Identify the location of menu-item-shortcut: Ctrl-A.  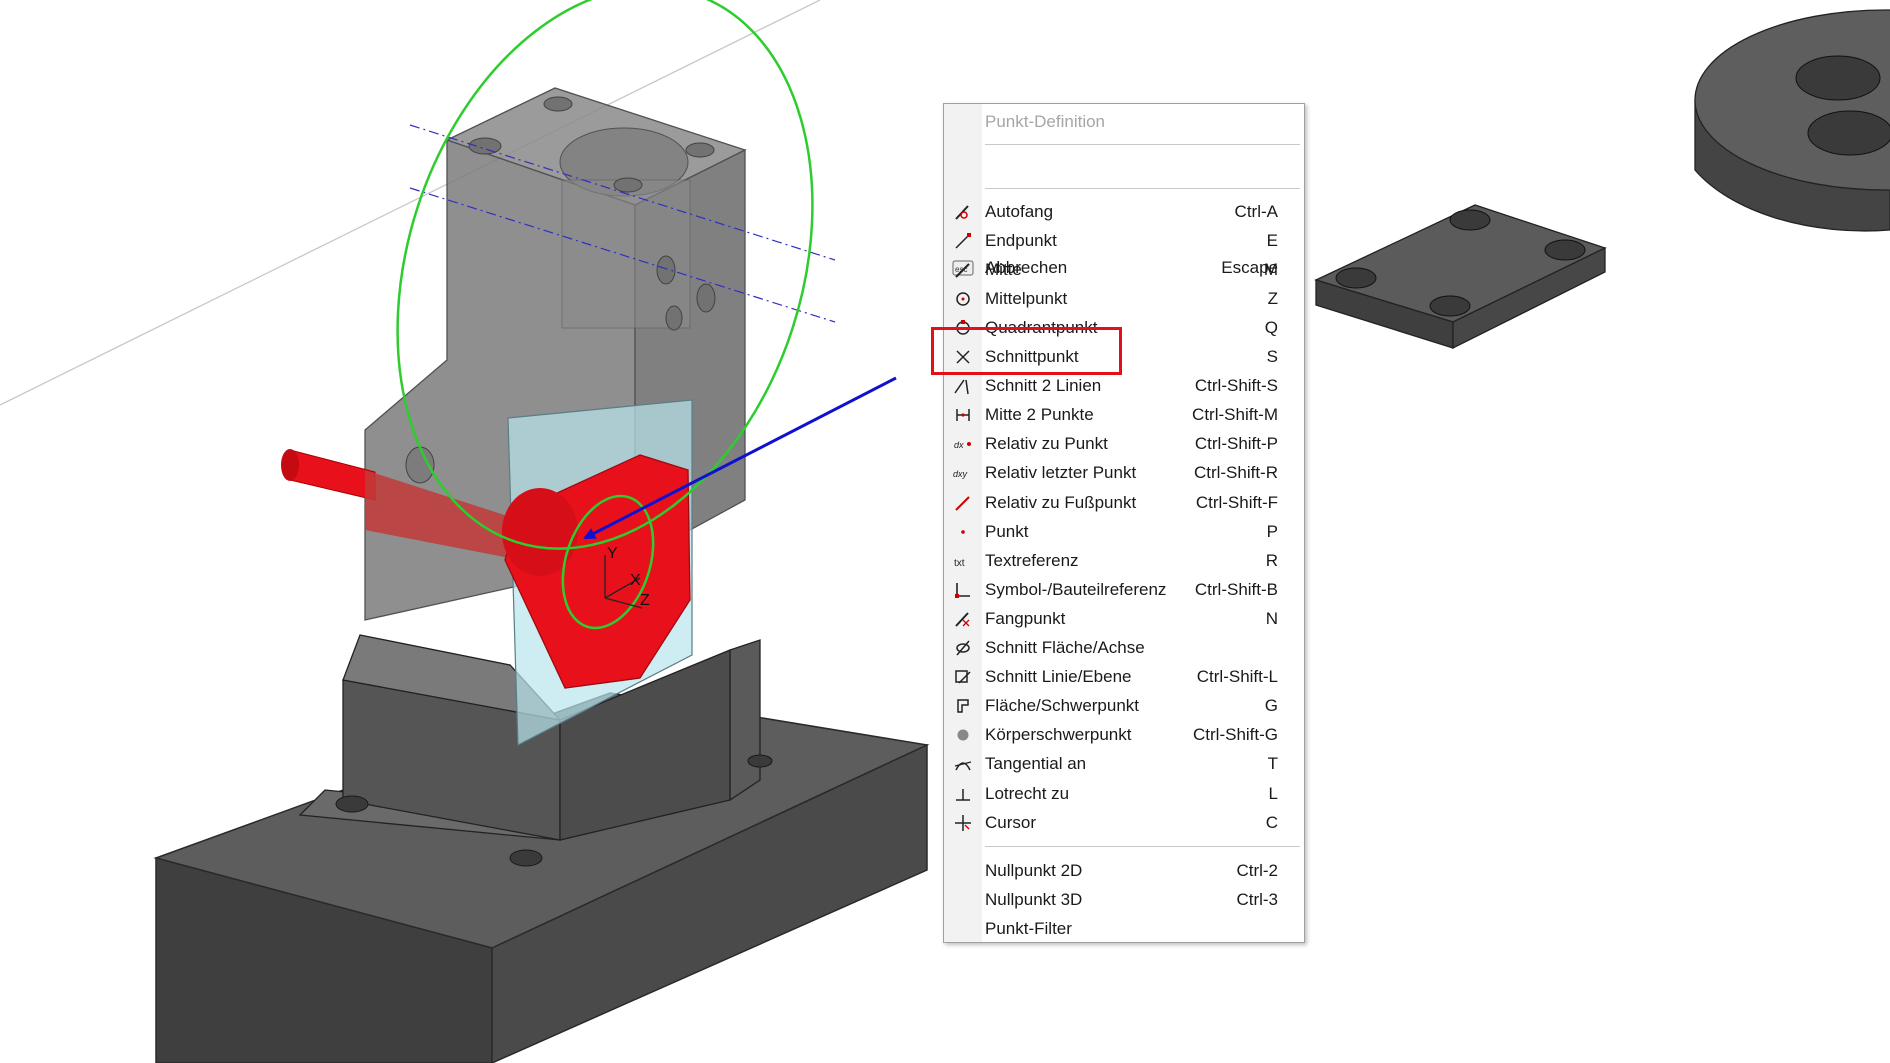
(1256, 211).